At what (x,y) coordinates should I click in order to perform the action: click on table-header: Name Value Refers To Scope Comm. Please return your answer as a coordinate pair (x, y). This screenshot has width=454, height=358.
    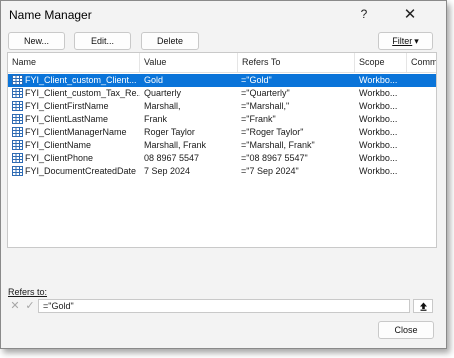
    Looking at the image, I should click on (222, 63).